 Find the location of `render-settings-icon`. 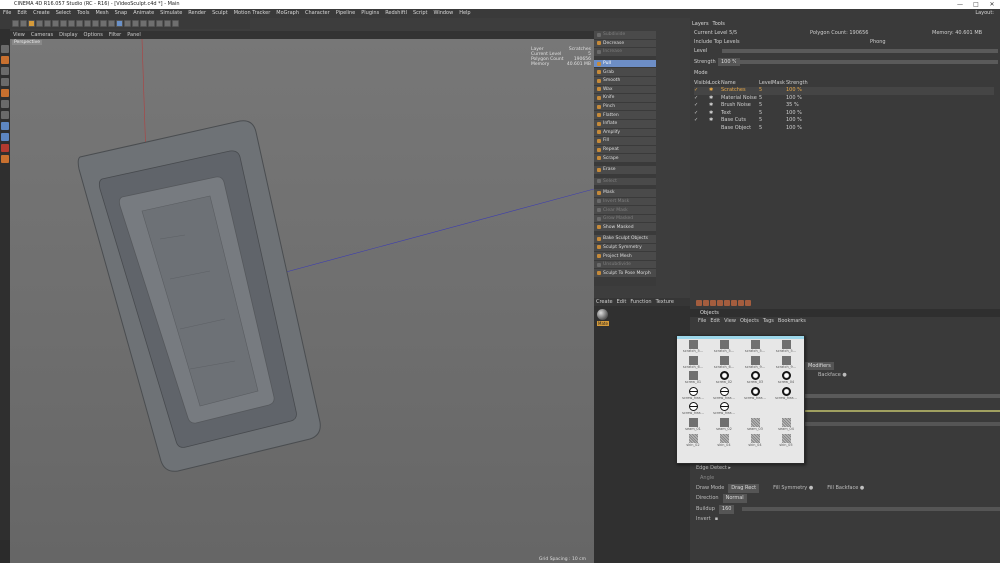

render-settings-icon is located at coordinates (111, 23).